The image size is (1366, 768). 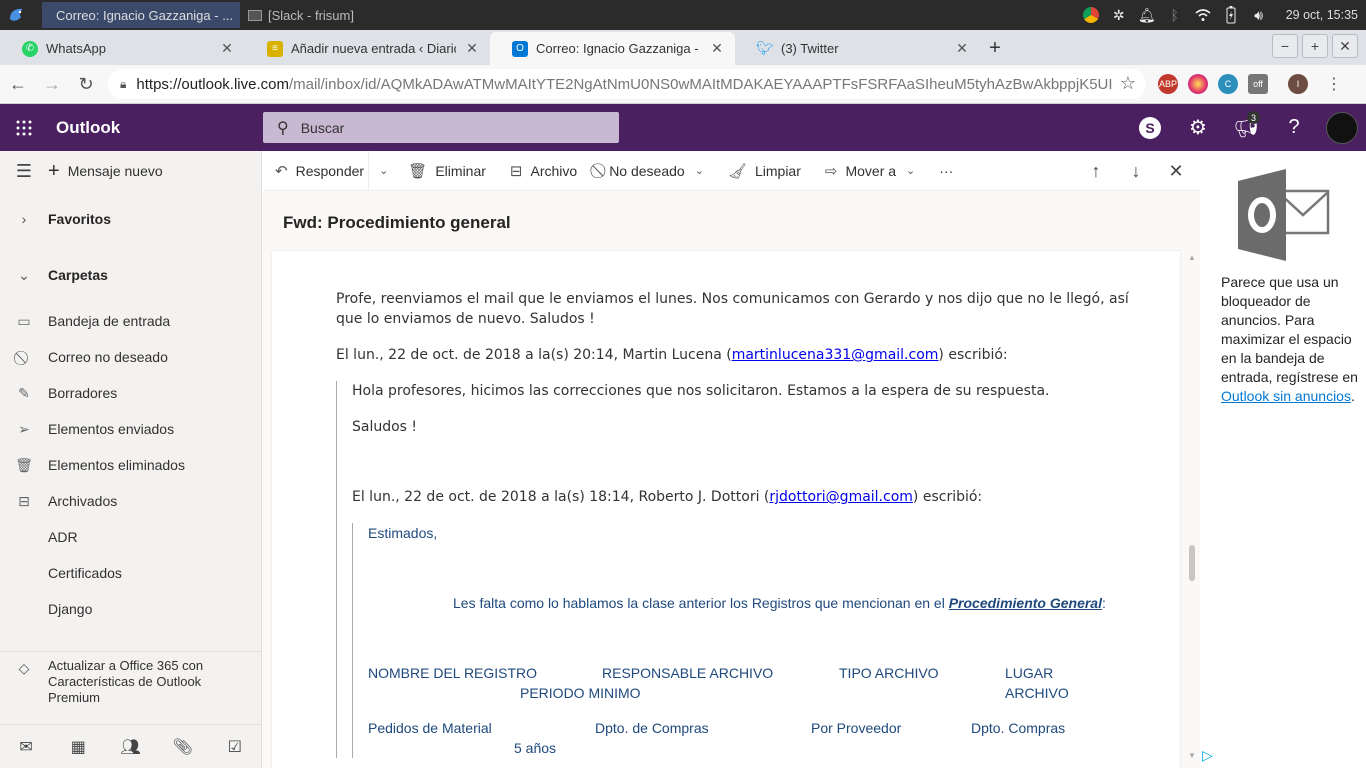 What do you see at coordinates (831, 171) in the screenshot?
I see `move-icon: ⇨` at bounding box center [831, 171].